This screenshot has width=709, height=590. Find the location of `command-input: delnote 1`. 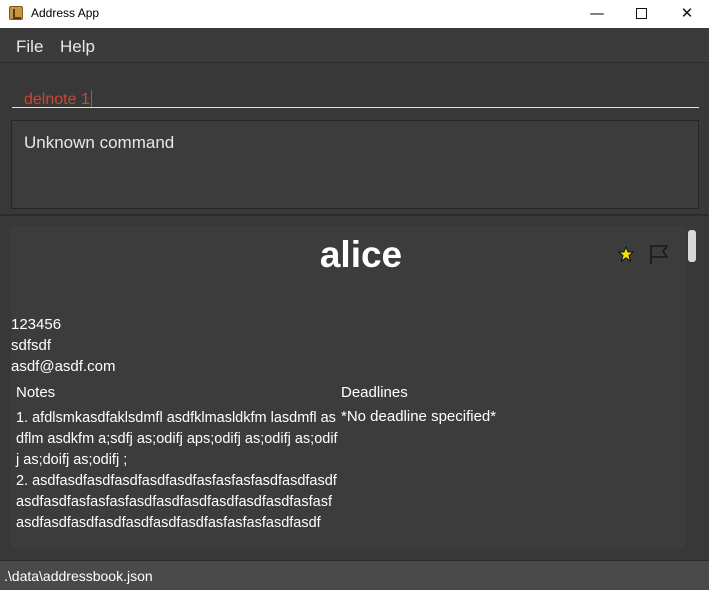

command-input: delnote 1 is located at coordinates (355, 91).